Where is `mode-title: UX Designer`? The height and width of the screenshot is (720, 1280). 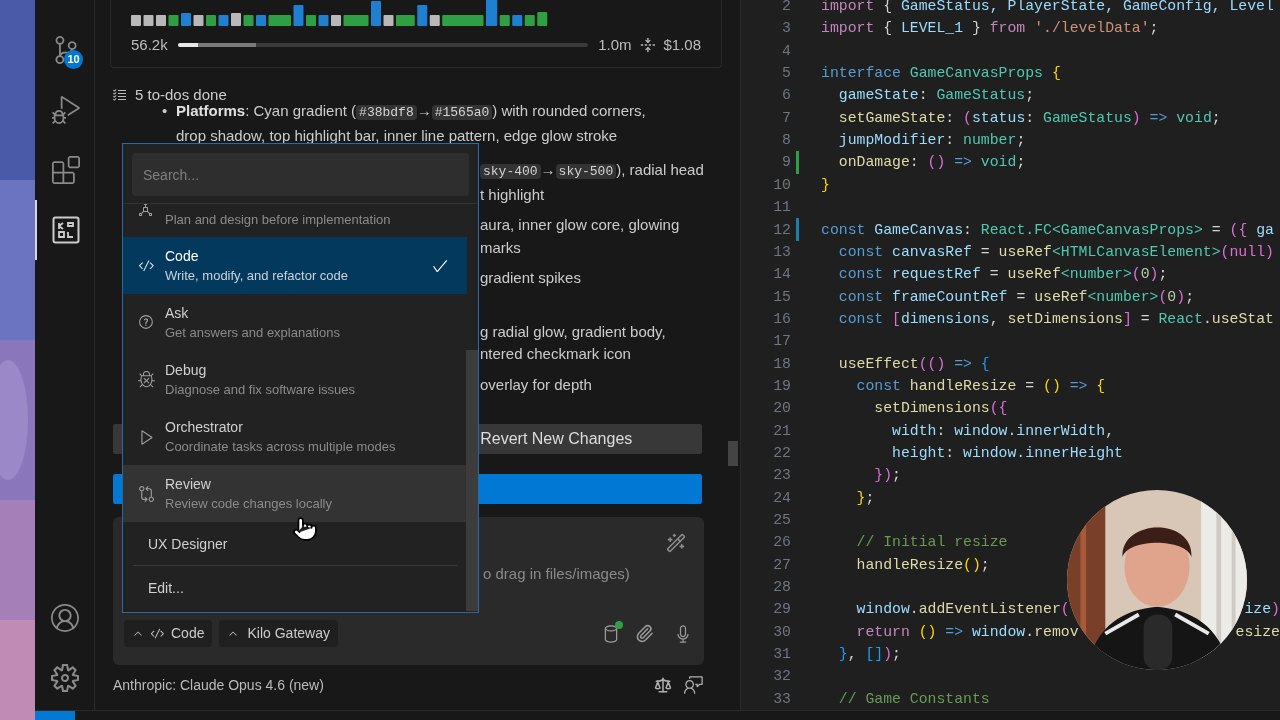 mode-title: UX Designer is located at coordinates (188, 544).